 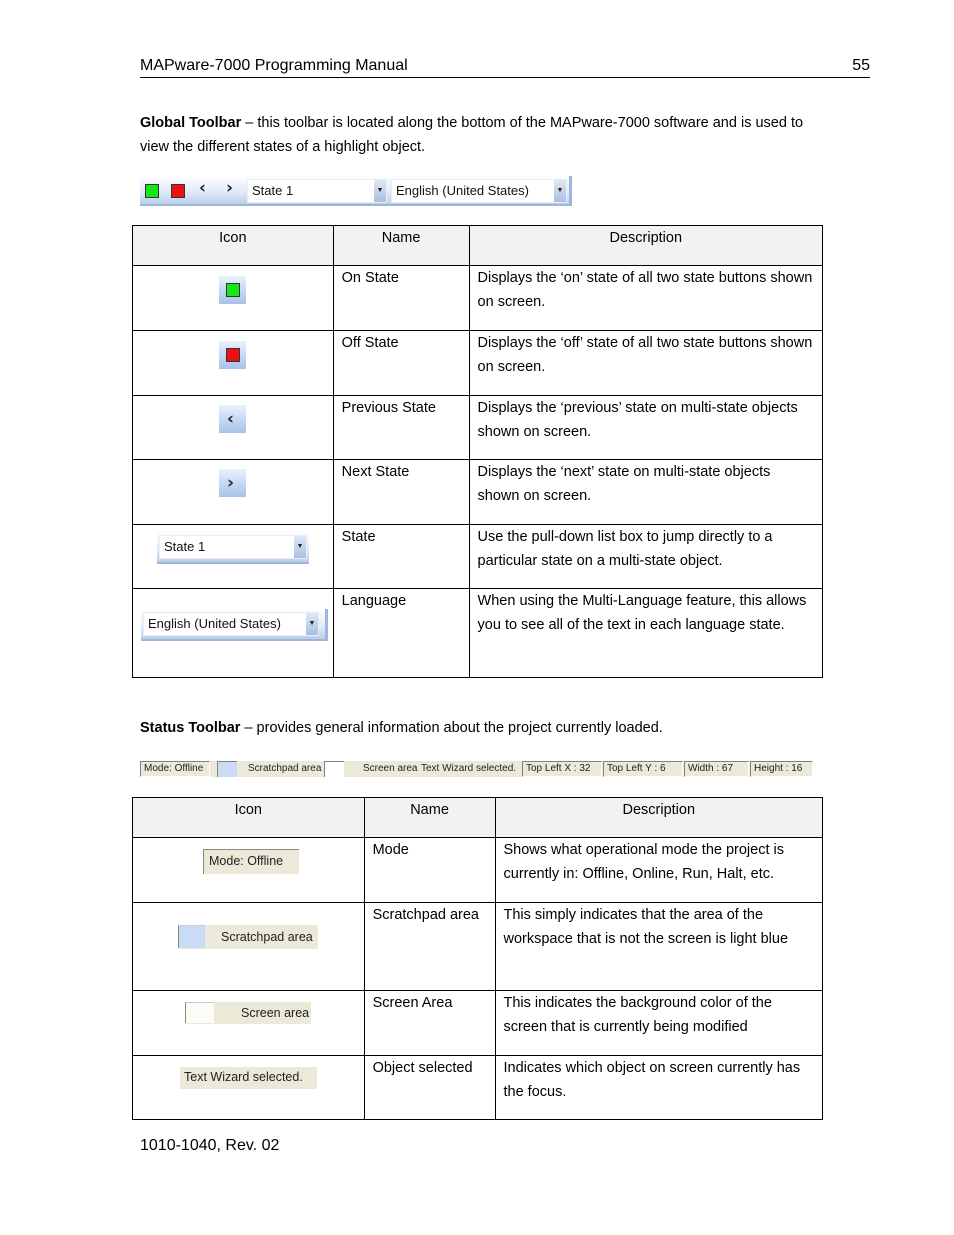 I want to click on next-state-icon: ›, so click(x=232, y=483).